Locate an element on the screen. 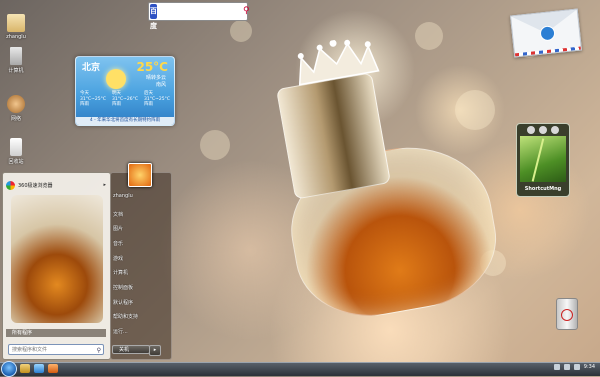 This screenshot has height=377, width=600. recycle-bin-gadget is located at coordinates (567, 314).